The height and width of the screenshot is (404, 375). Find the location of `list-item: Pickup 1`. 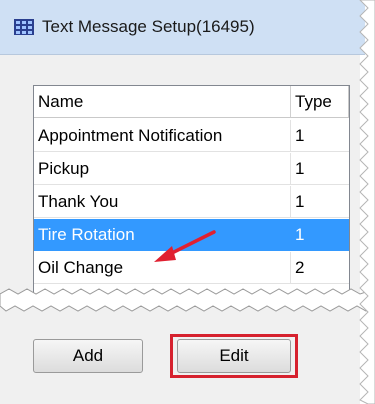

list-item: Pickup 1 is located at coordinates (191, 169).